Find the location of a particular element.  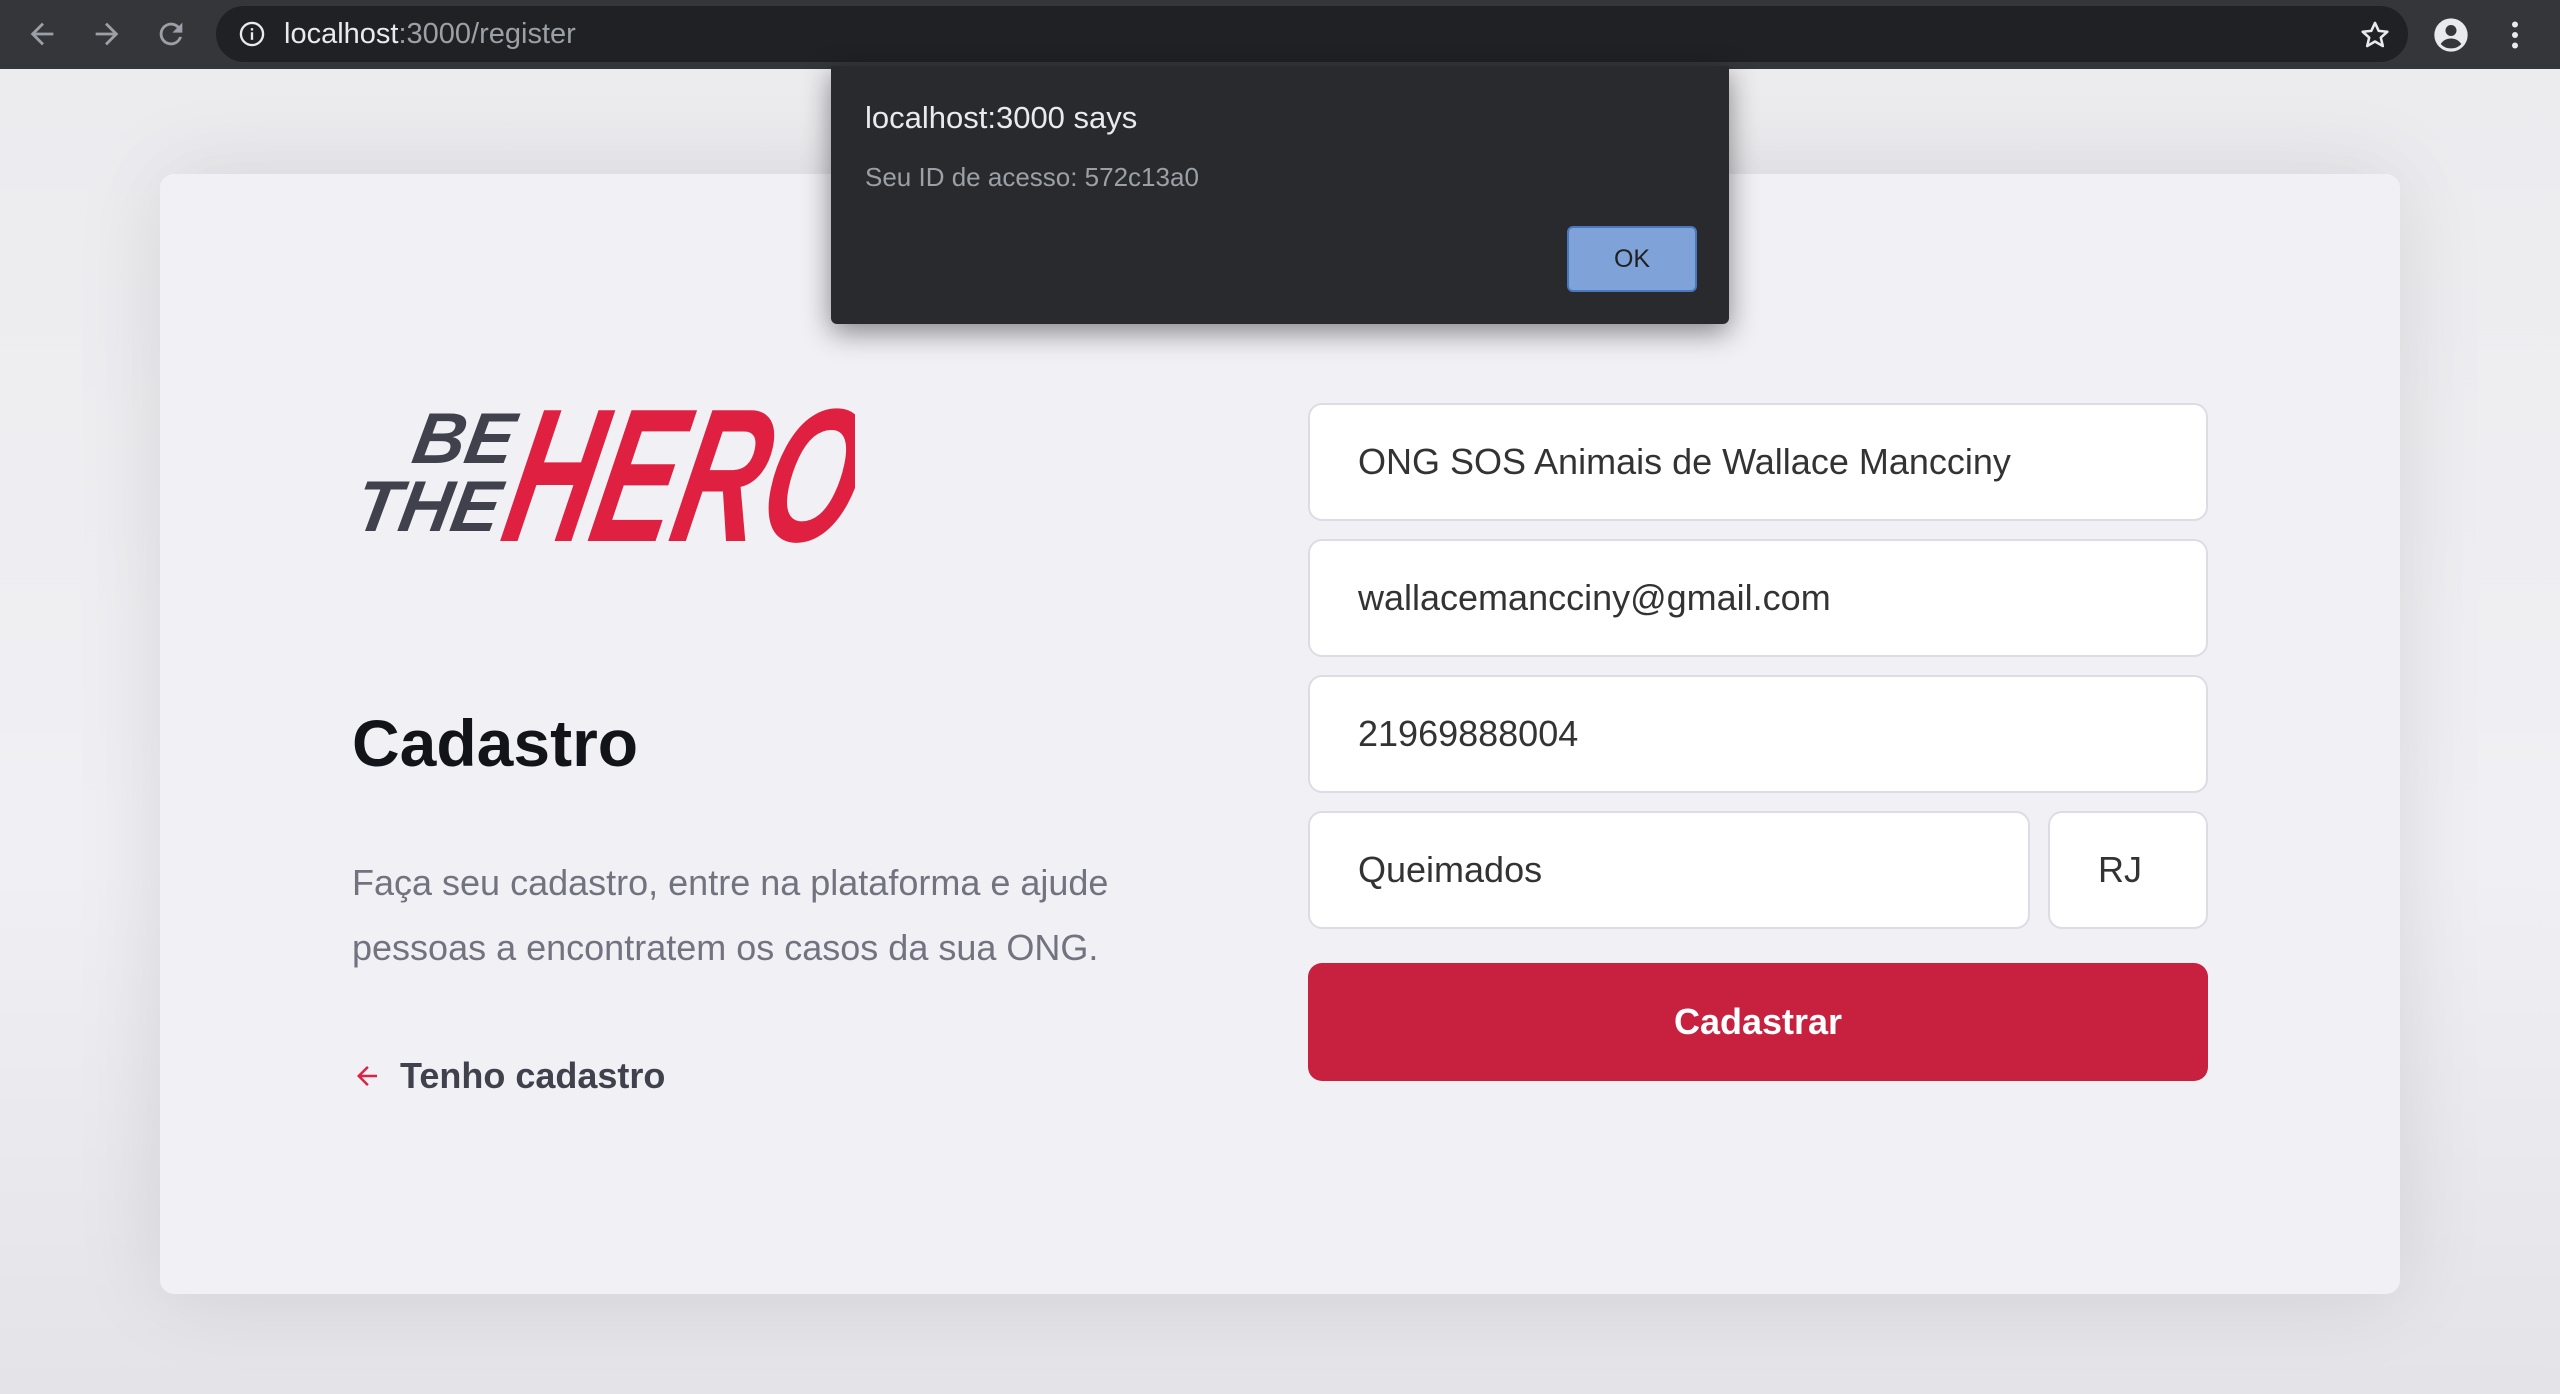

star-icon is located at coordinates (2375, 35).